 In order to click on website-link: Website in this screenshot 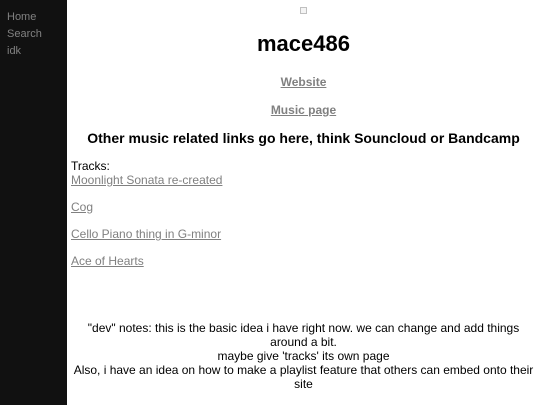, I will do `click(303, 82)`.